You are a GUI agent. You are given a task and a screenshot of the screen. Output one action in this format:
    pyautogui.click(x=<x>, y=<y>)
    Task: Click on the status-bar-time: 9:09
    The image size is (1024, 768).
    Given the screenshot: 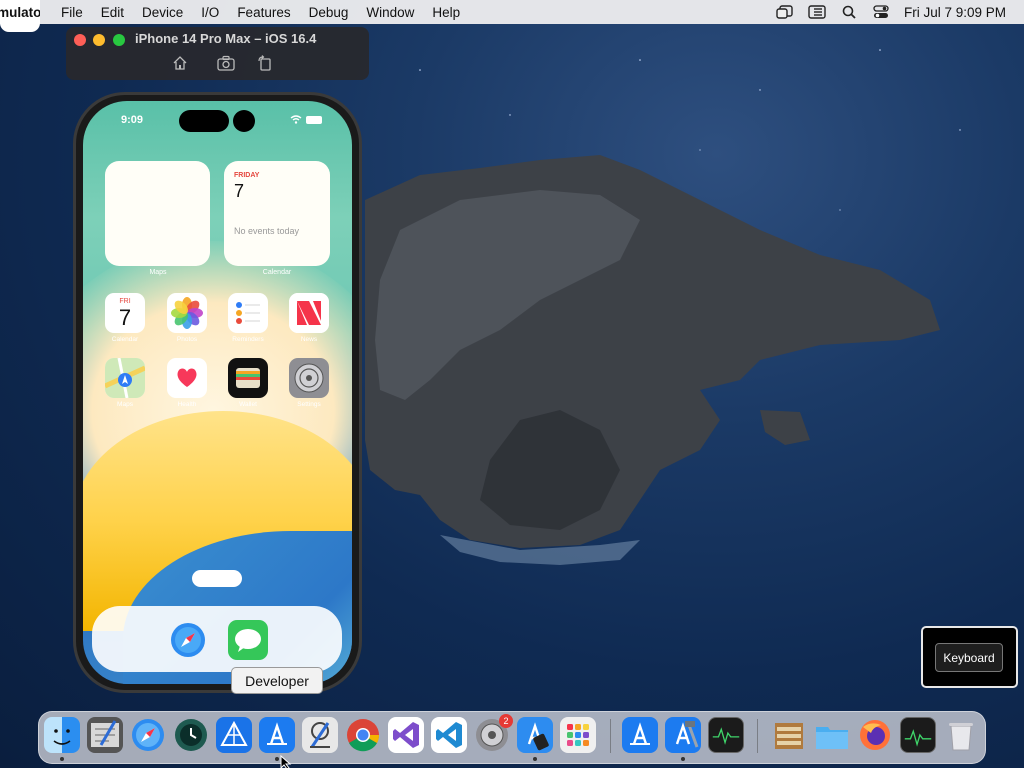 What is the action you would take?
    pyautogui.click(x=132, y=120)
    